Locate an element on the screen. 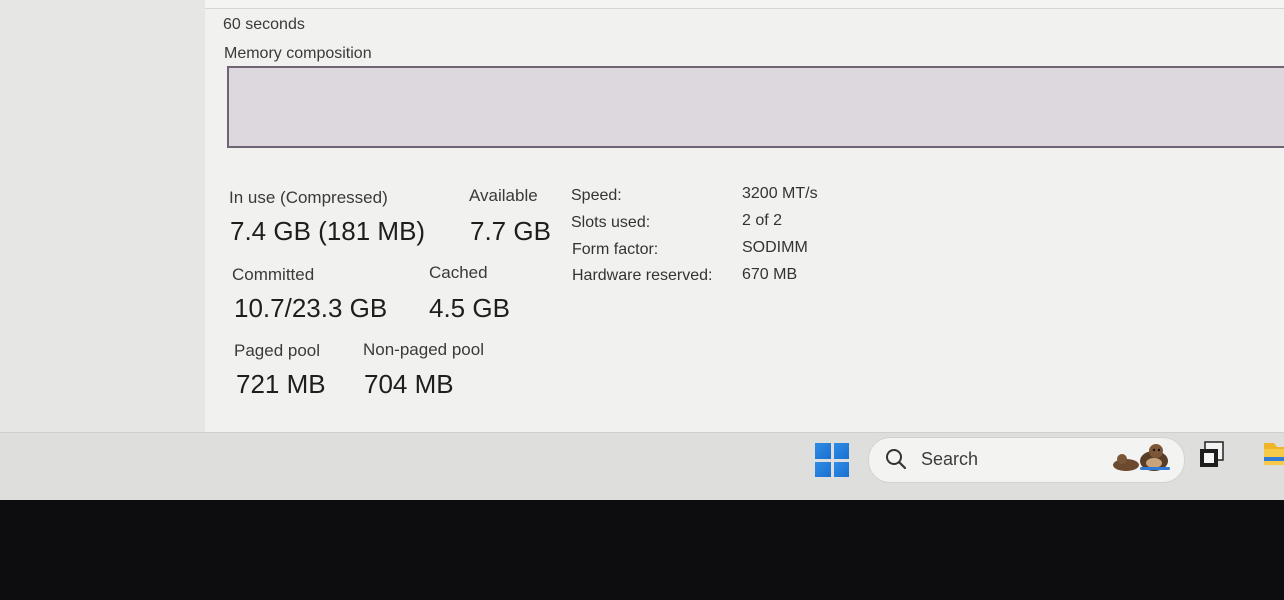  memory-composition-bar is located at coordinates (755, 107).